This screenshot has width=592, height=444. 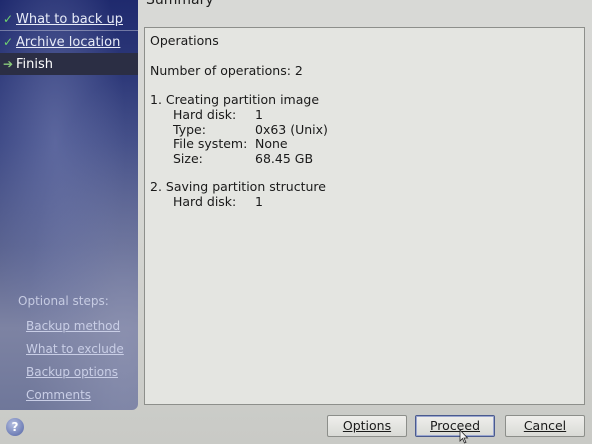 What do you see at coordinates (226, 70) in the screenshot?
I see `operations-count: Number of operations: 2` at bounding box center [226, 70].